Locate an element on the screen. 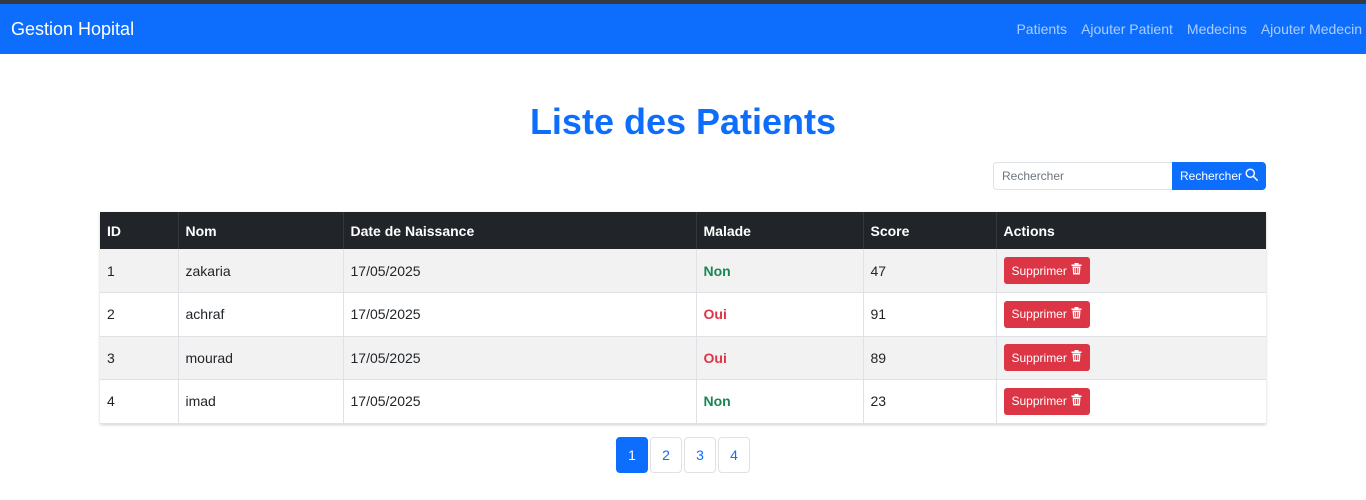  cell-score: 91 is located at coordinates (930, 314).